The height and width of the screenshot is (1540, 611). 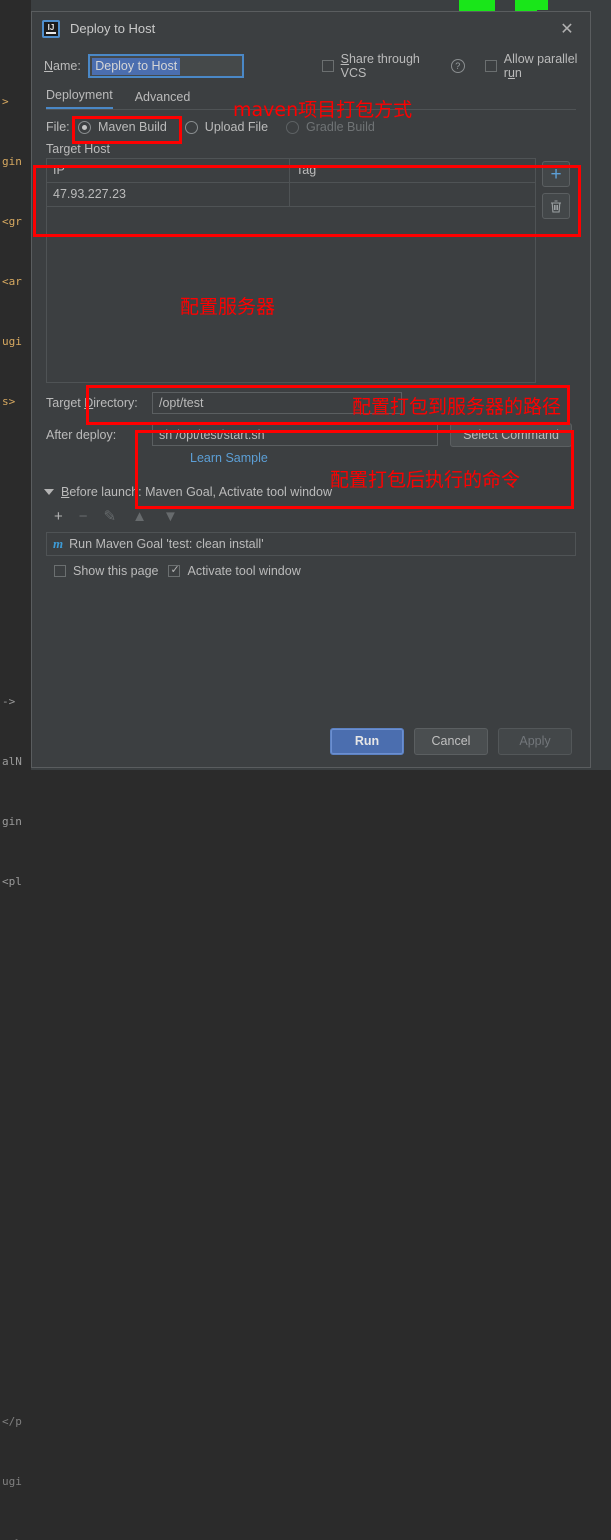 I want to click on target-directory-row: Target Directory: /opt/test, so click(x=311, y=403).